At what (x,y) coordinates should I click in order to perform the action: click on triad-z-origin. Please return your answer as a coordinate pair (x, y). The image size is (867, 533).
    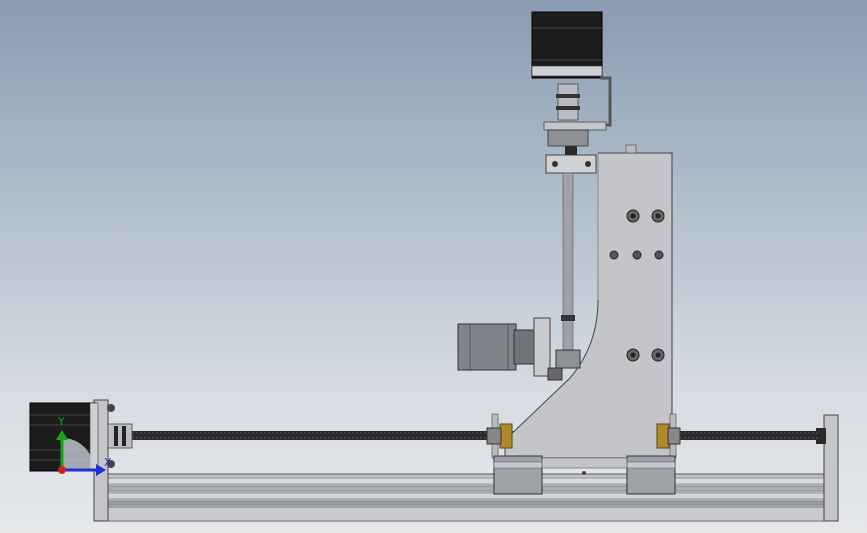
    Looking at the image, I should click on (62, 470).